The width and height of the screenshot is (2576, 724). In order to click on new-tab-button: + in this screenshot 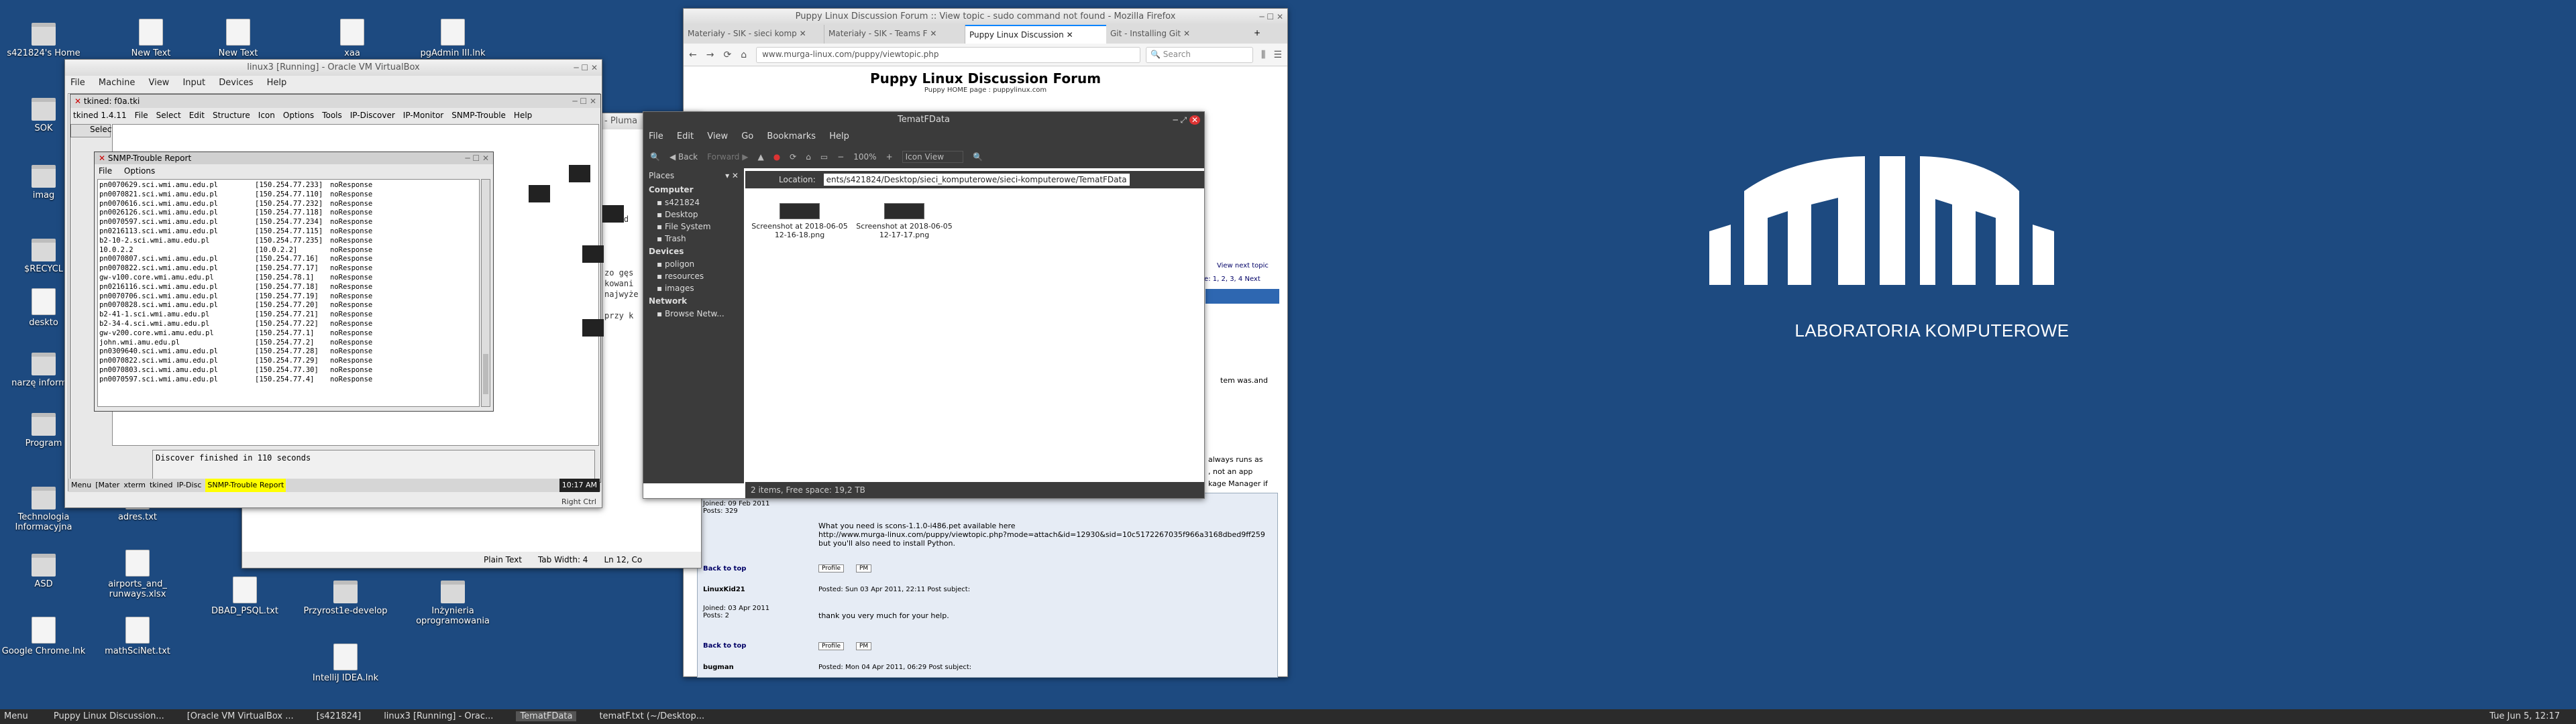, I will do `click(1257, 34)`.